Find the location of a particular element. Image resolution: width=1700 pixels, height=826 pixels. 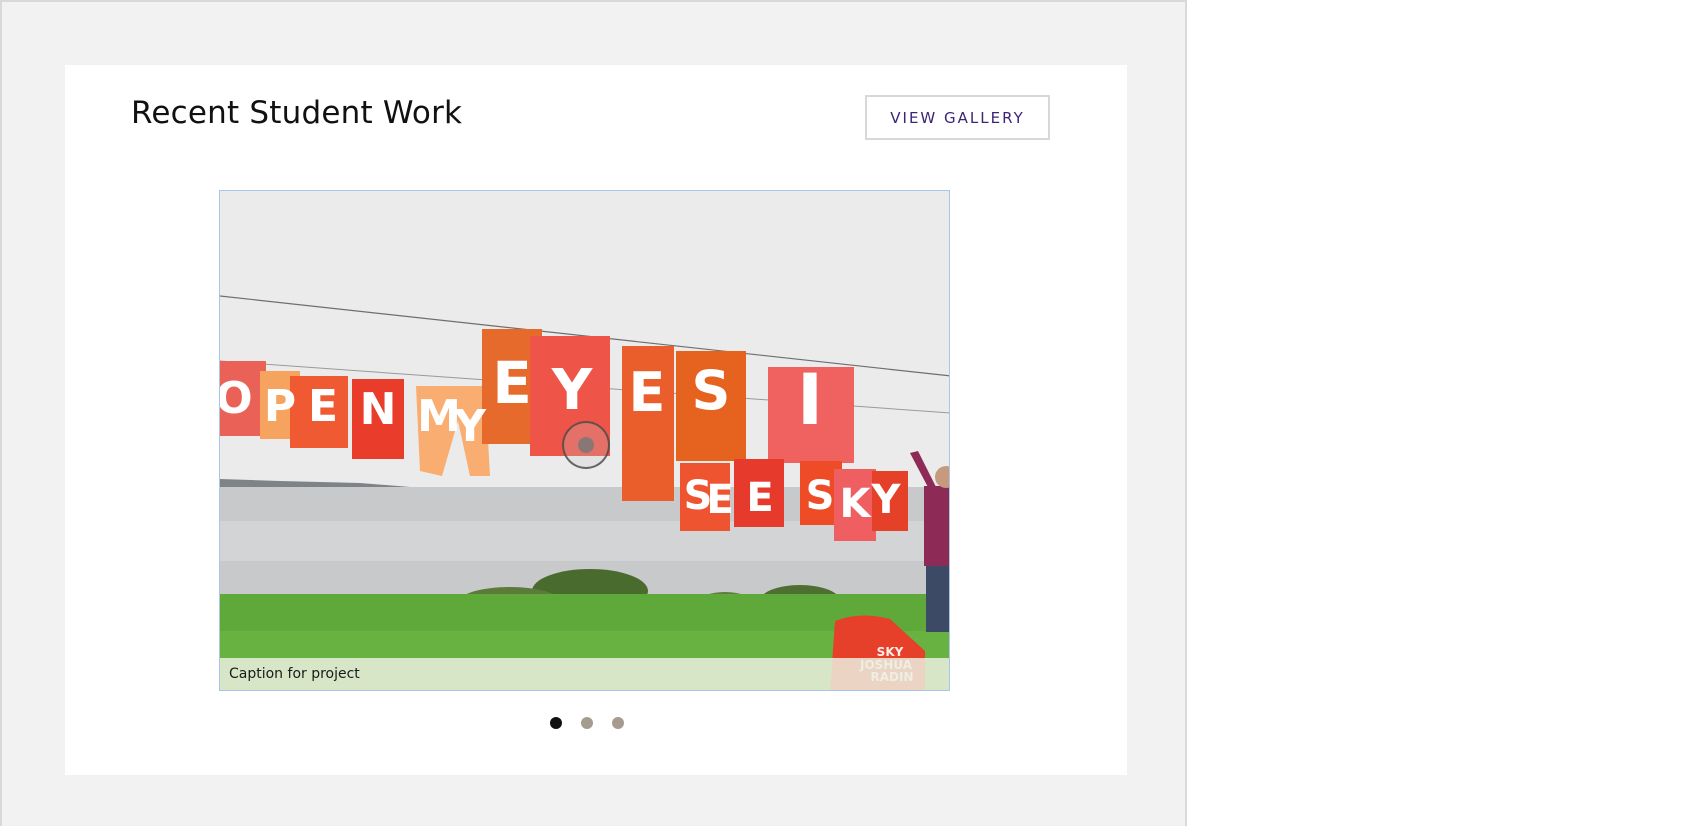

drag-cursor-indicator is located at coordinates (586, 445).